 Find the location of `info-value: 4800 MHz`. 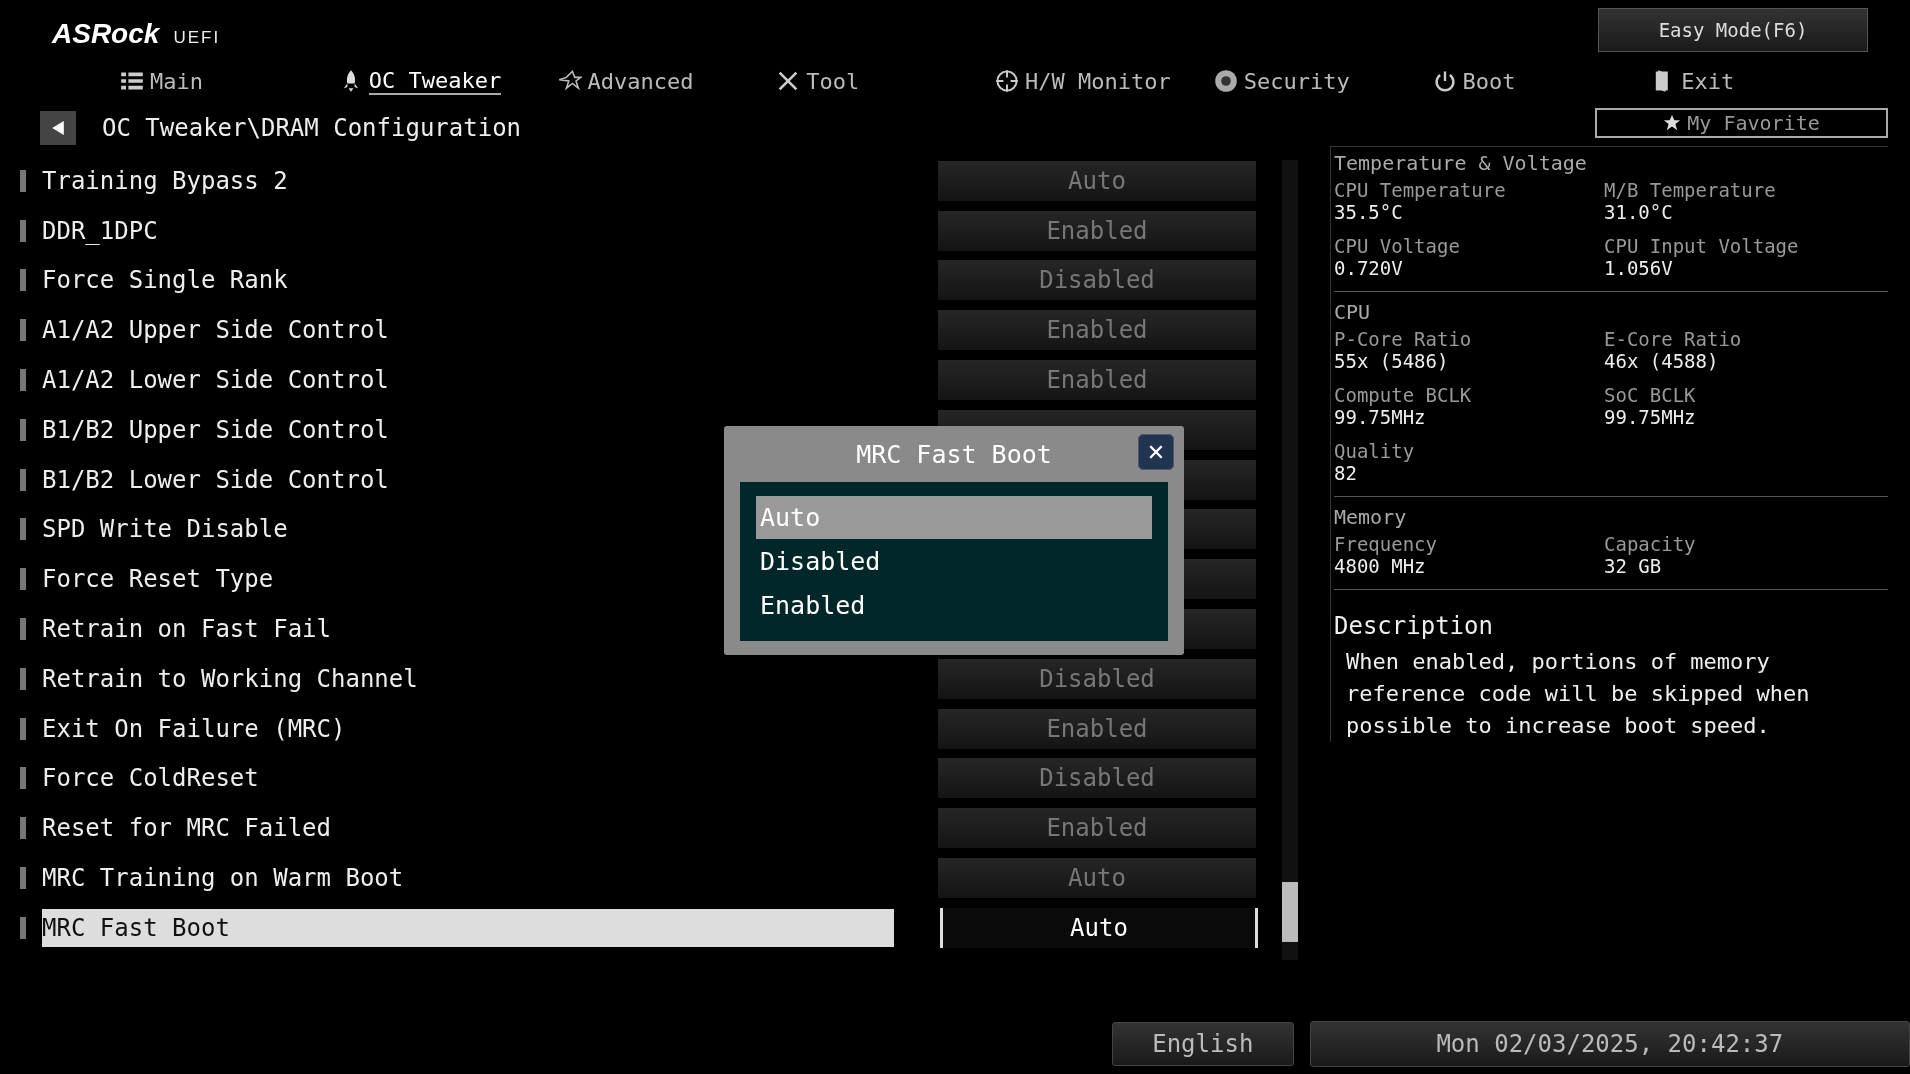

info-value: 4800 MHz is located at coordinates (1380, 566).